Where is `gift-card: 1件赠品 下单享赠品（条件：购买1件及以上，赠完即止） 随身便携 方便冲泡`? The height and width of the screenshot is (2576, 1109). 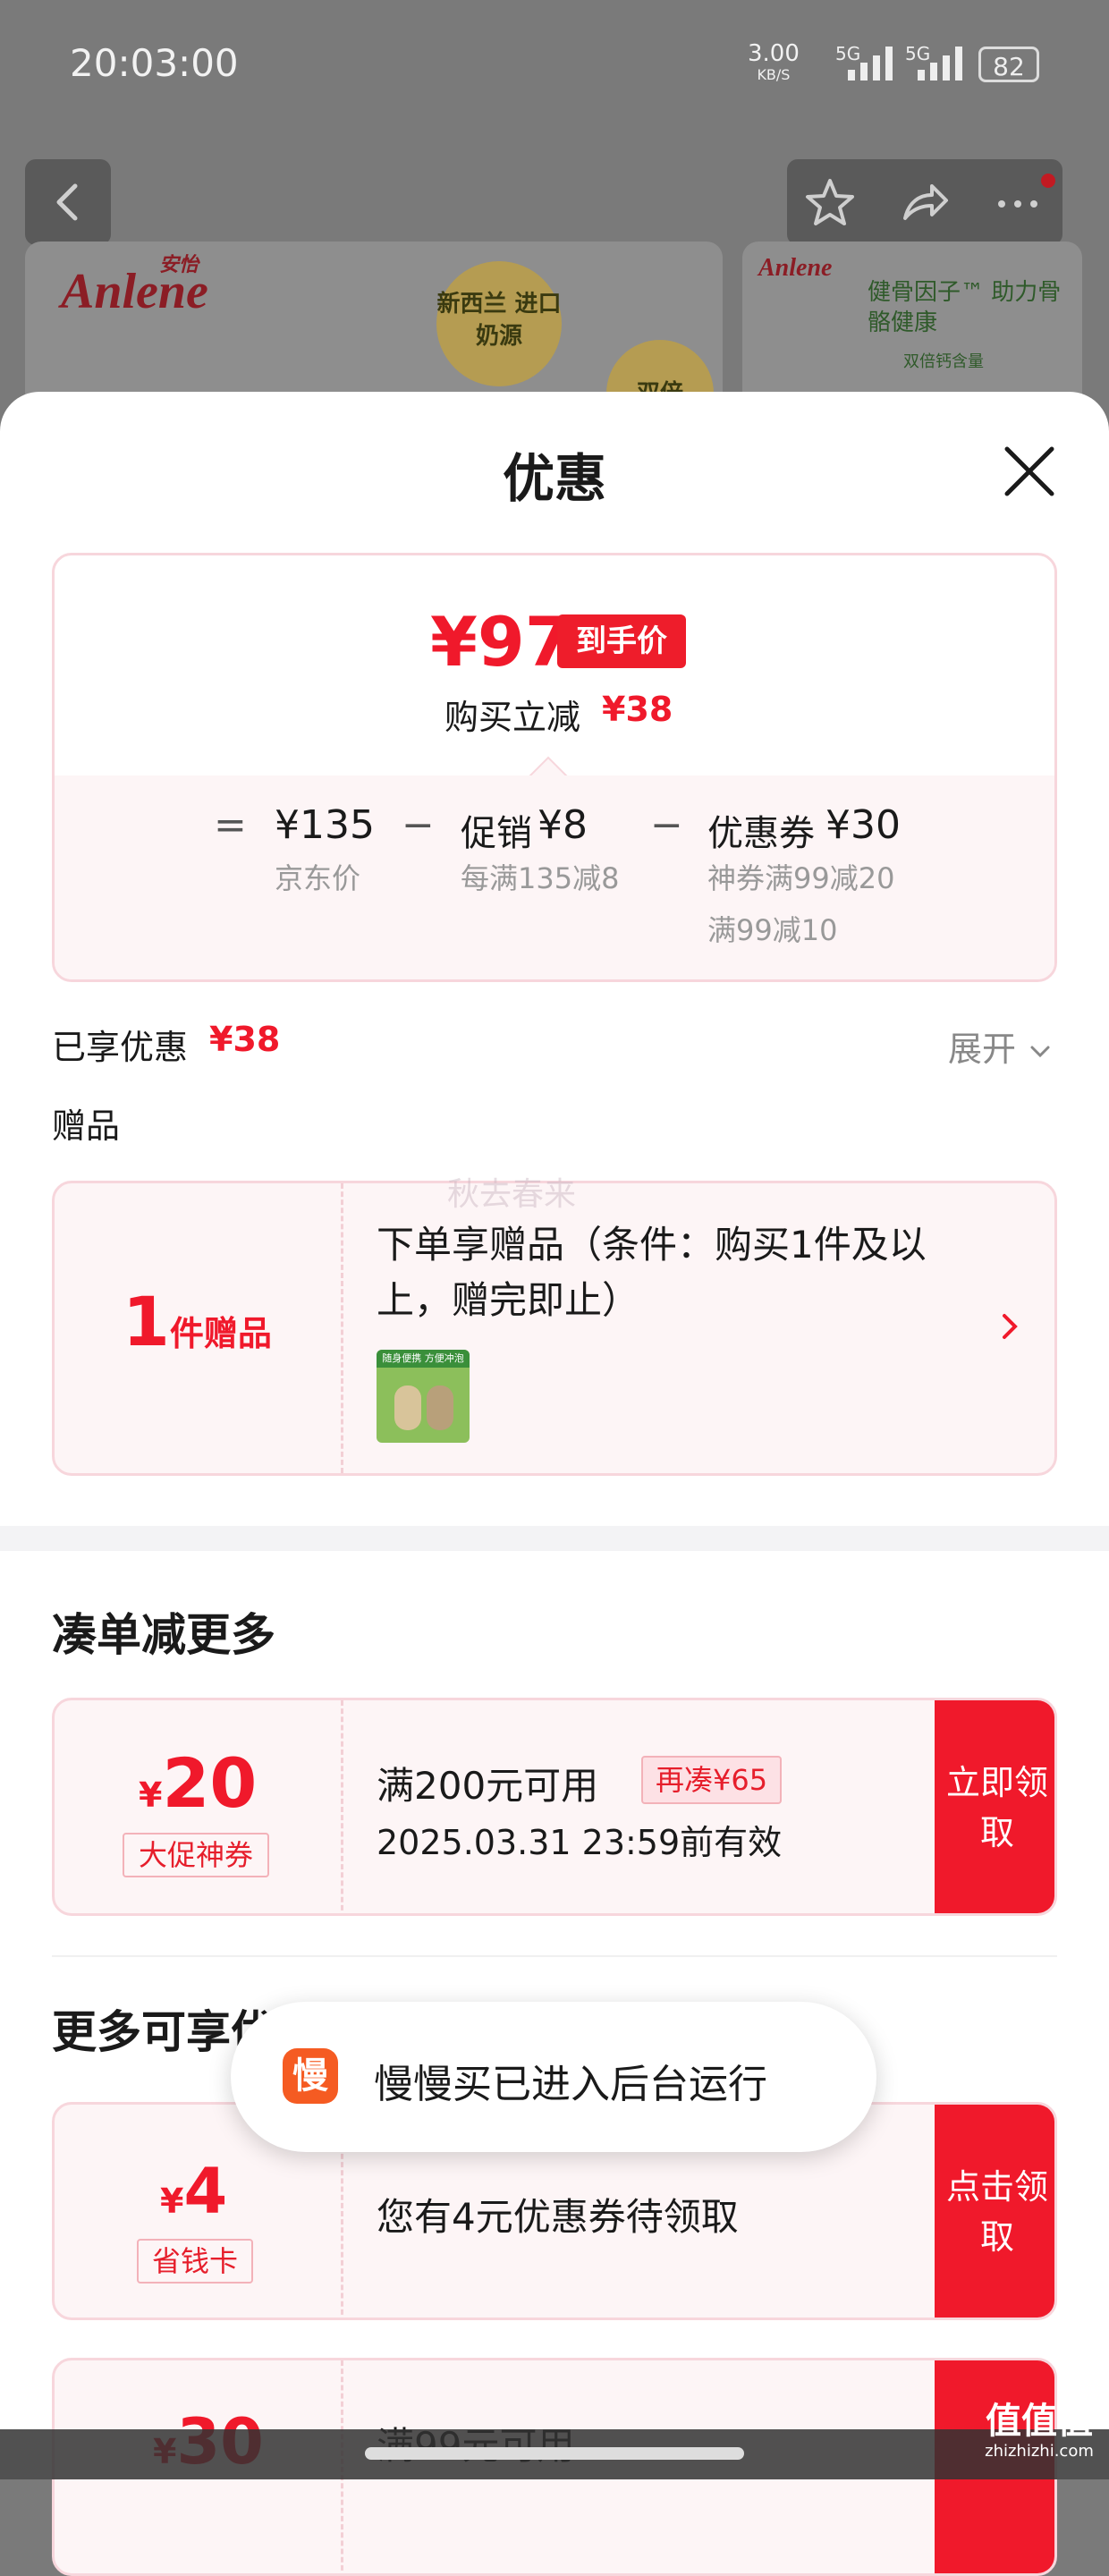
gift-card: 1件赠品 下单享赠品（条件：购买1件及以上，赠完即止） 随身便携 方便冲泡 is located at coordinates (554, 1328).